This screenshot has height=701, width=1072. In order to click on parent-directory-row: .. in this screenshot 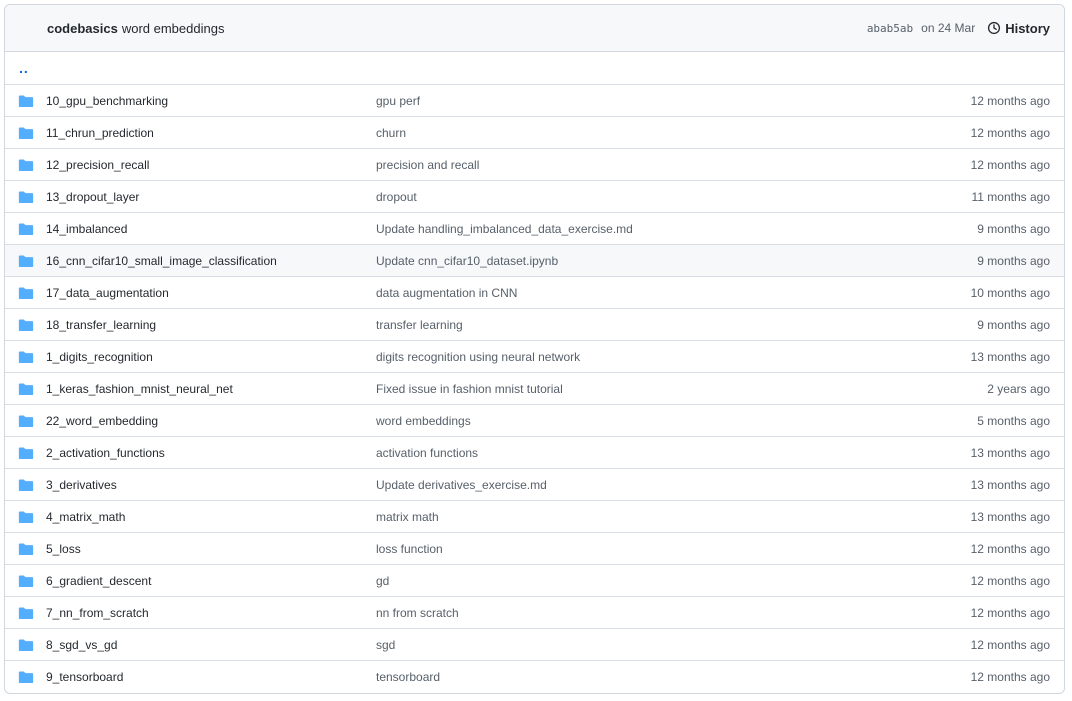, I will do `click(534, 68)`.